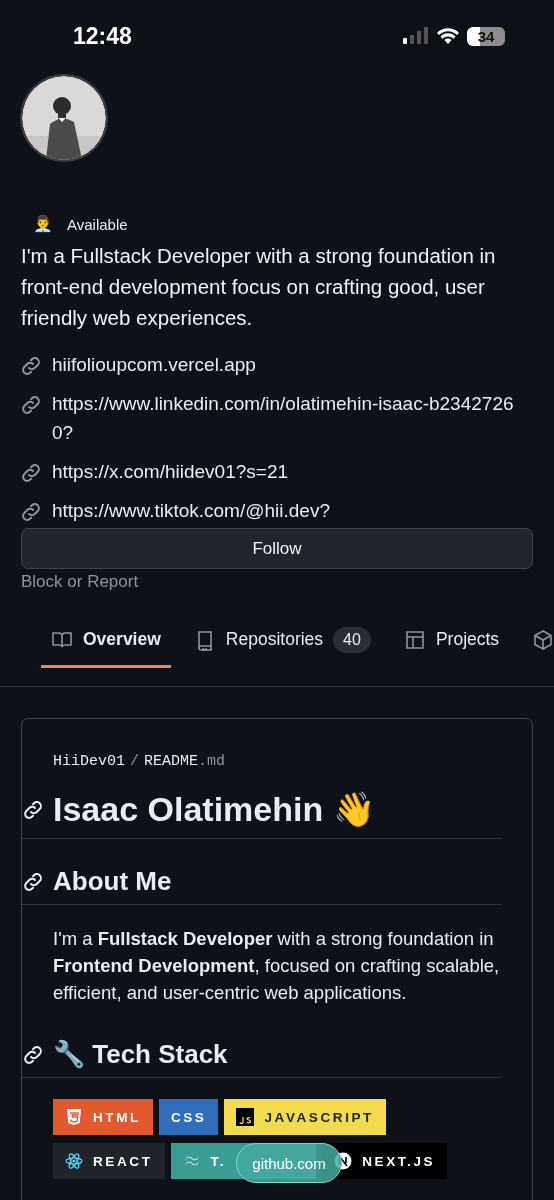 This screenshot has width=554, height=1200. What do you see at coordinates (448, 36) in the screenshot?
I see `wifi-icon` at bounding box center [448, 36].